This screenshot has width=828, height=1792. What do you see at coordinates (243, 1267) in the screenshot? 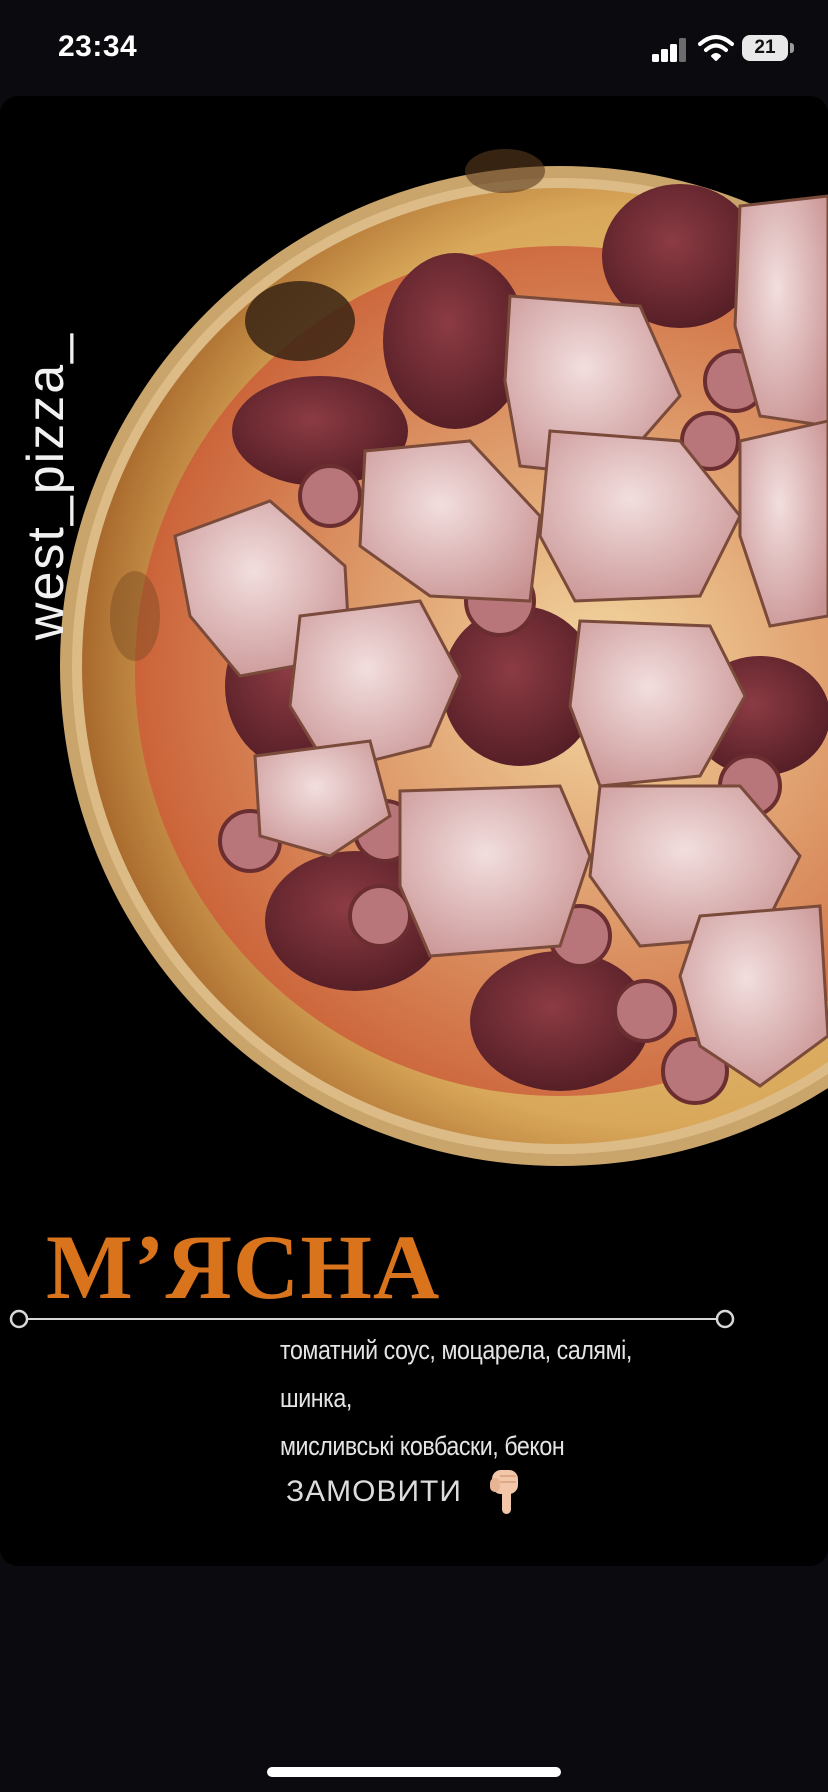
I see `pizza-title: М’ЯСНА` at bounding box center [243, 1267].